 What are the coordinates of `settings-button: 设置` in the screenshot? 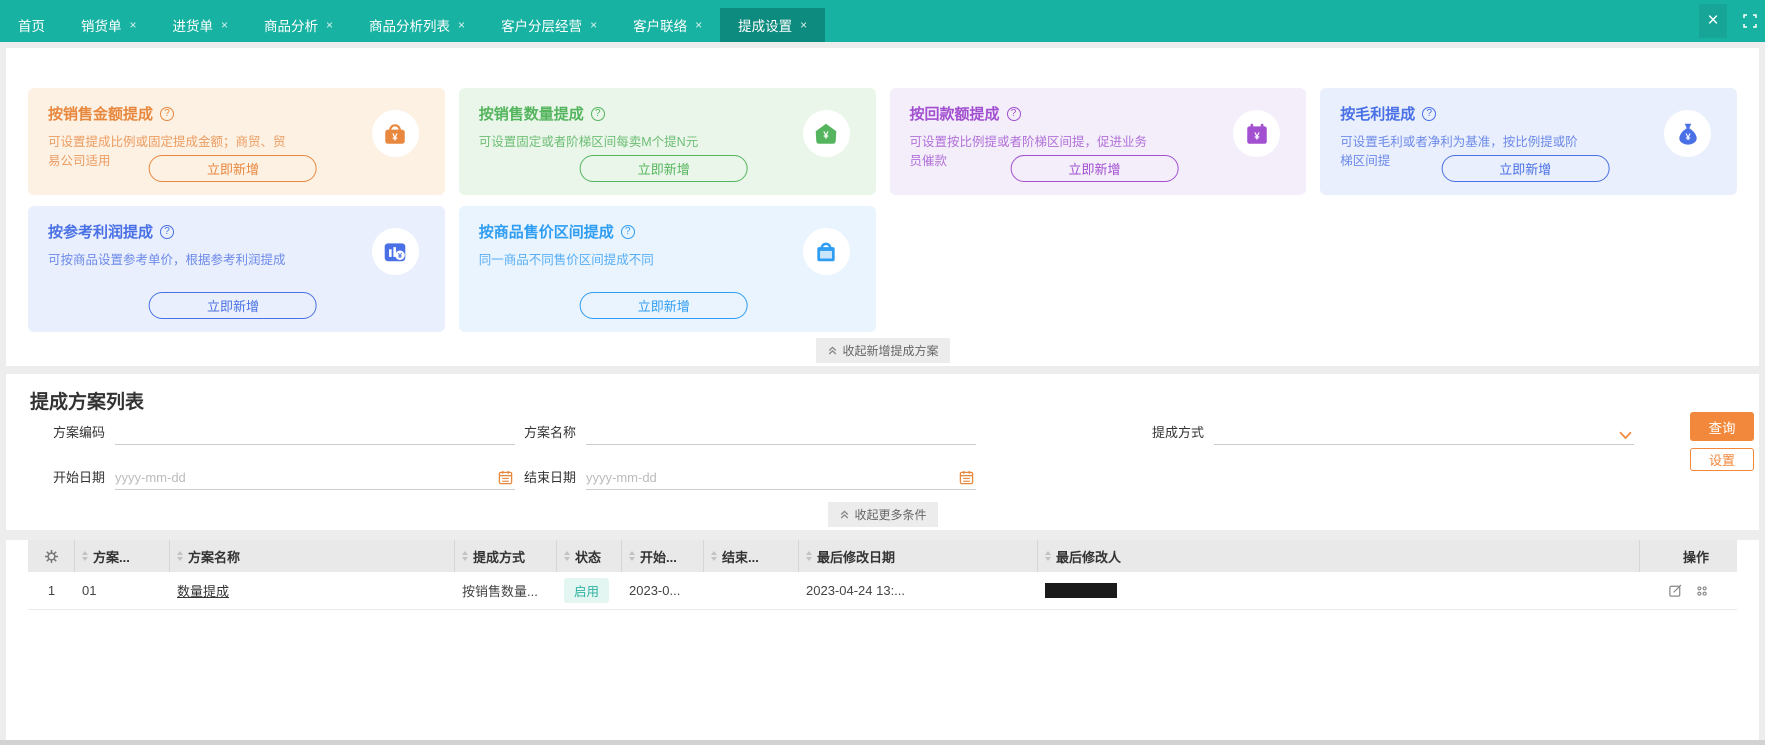 It's located at (1722, 459).